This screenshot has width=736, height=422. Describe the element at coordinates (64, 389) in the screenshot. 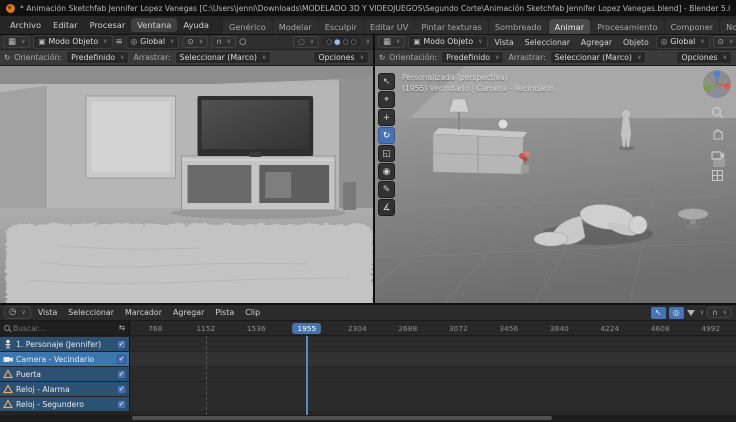

I see `channel-row: Reloj - Alarma` at that location.